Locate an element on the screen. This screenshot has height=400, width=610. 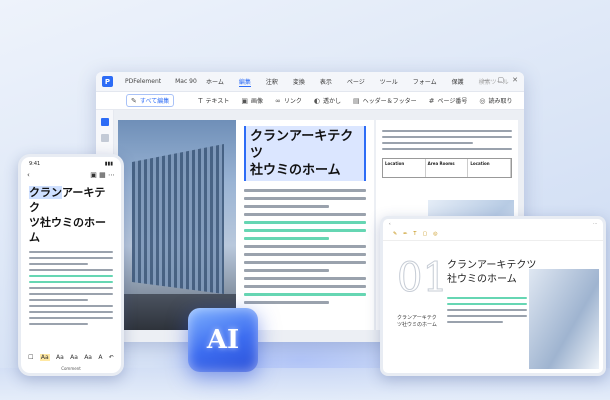
tablet-subtitle: クランアーキテク ツ社ウミのホーム is located at coordinates (420, 322).